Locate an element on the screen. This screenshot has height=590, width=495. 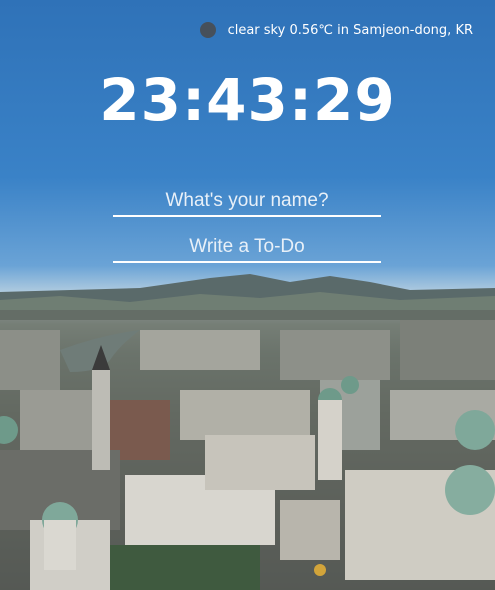
weather-widget: clear sky 0.56℃ in Samjeon-dong, KR is located at coordinates (336, 30).